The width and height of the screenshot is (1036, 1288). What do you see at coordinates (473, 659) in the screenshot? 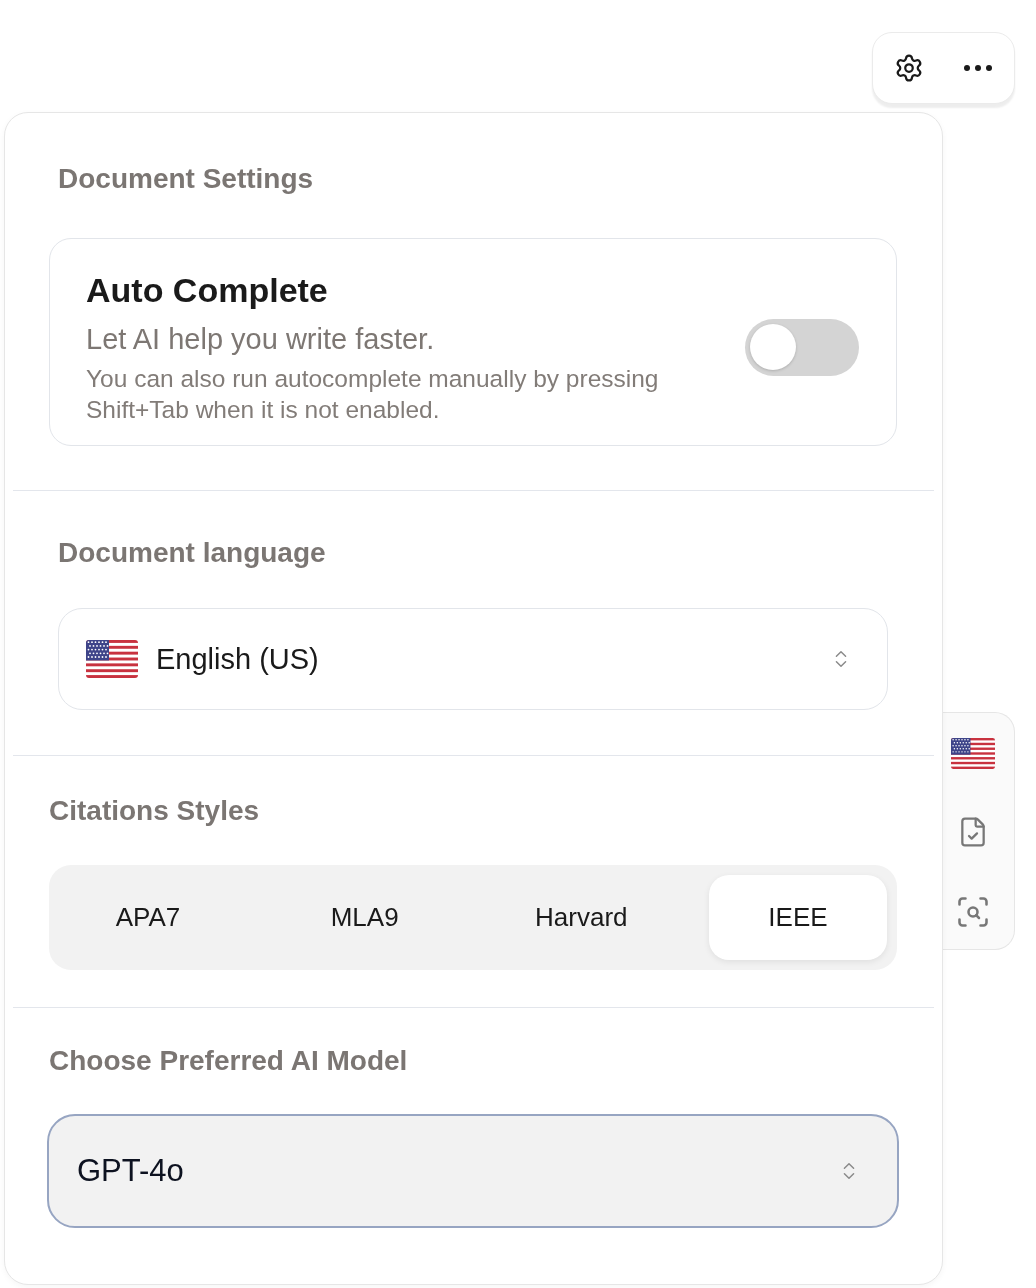
I see `language-select: English (US)` at bounding box center [473, 659].